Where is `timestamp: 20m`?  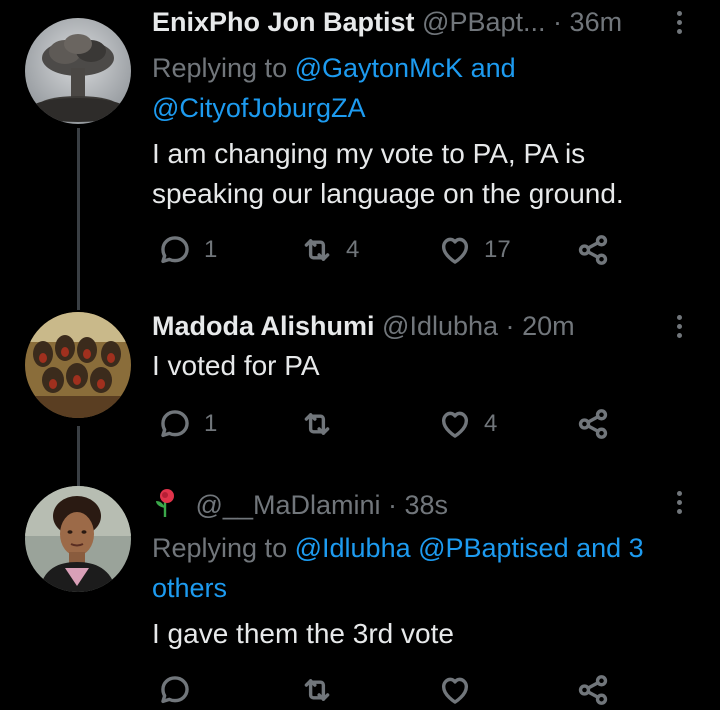
timestamp: 20m is located at coordinates (548, 326).